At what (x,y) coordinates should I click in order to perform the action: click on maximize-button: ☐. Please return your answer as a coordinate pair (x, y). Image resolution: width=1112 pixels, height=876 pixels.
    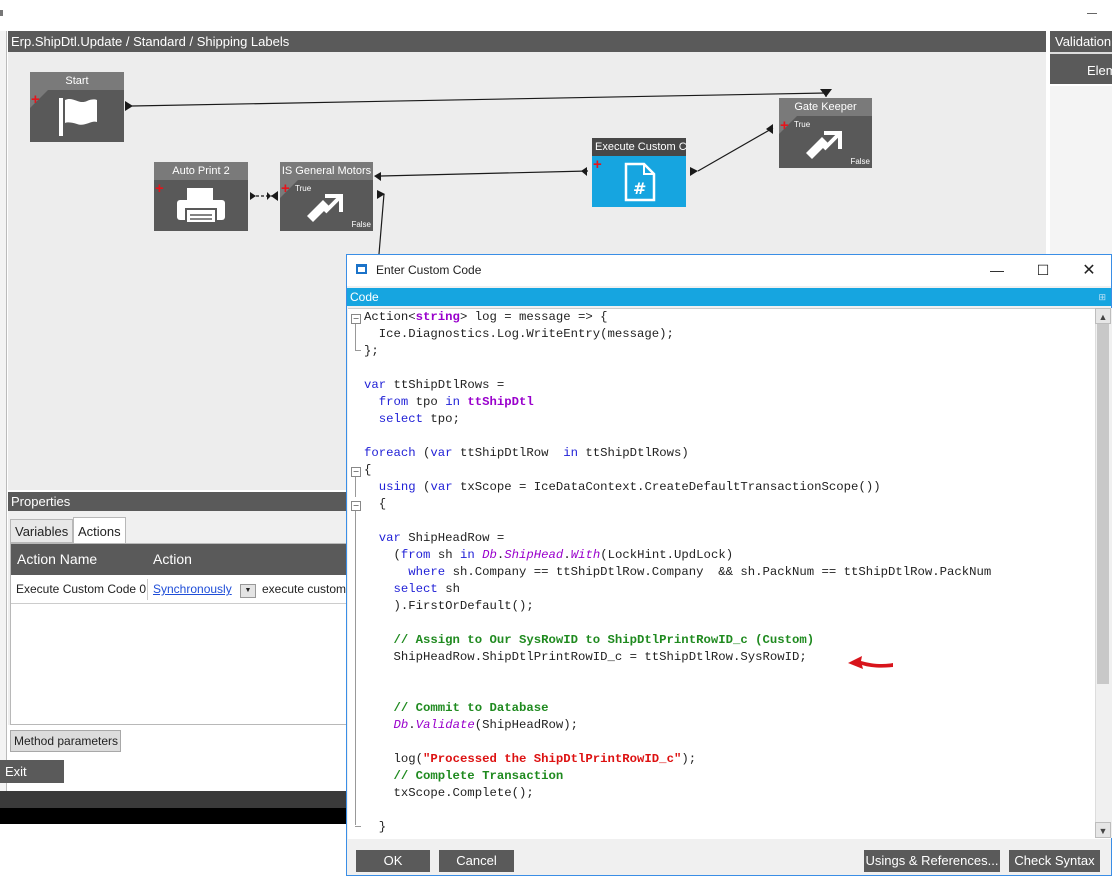
    Looking at the image, I should click on (1043, 270).